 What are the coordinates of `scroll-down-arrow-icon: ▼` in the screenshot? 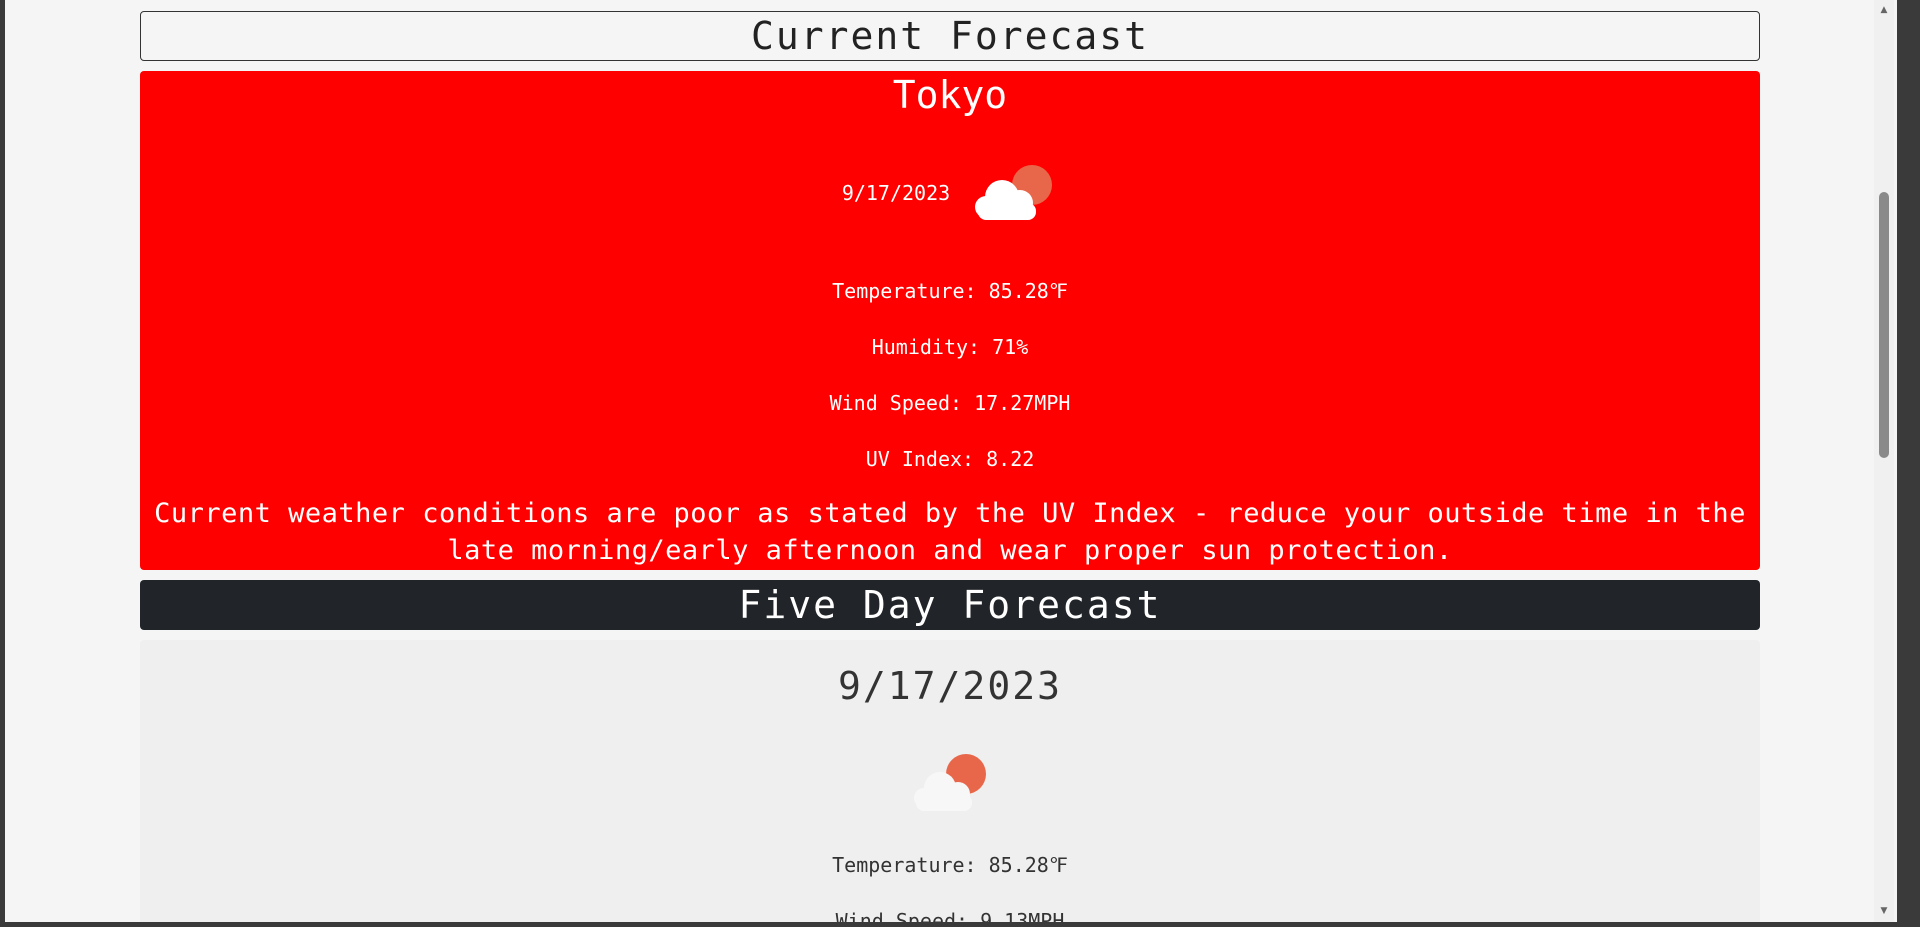 It's located at (1884, 911).